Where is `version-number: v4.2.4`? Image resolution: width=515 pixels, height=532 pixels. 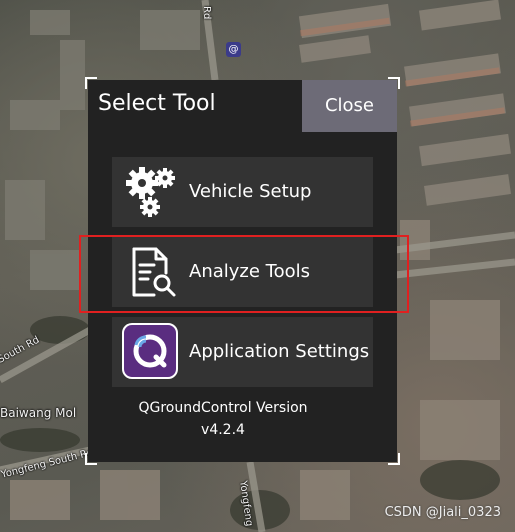
version-number: v4.2.4 is located at coordinates (223, 430).